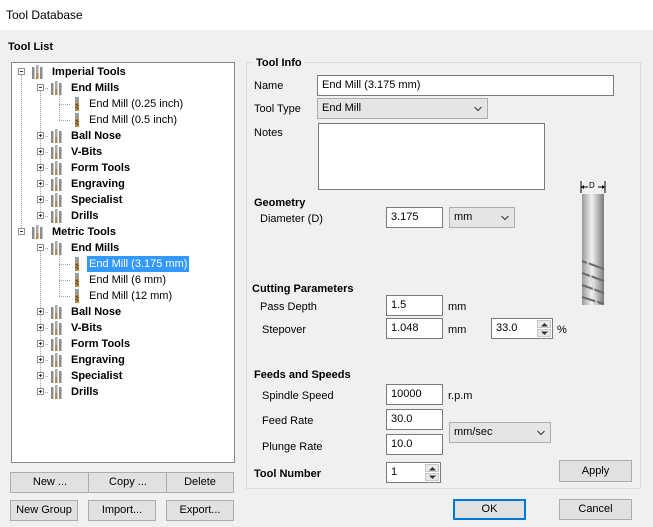  Describe the element at coordinates (123, 104) in the screenshot. I see `tree-item-tool: End Mill (0.25 inch)` at that location.